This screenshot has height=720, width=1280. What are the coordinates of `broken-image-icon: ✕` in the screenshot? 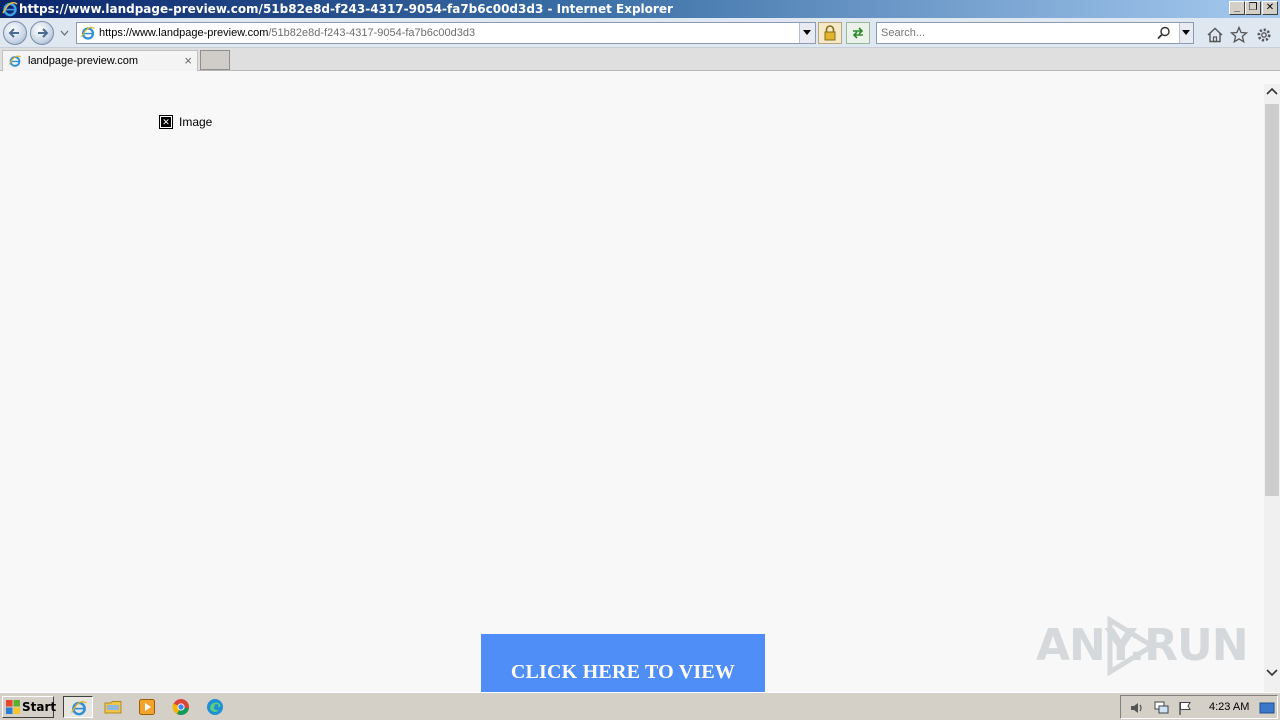 It's located at (166, 122).